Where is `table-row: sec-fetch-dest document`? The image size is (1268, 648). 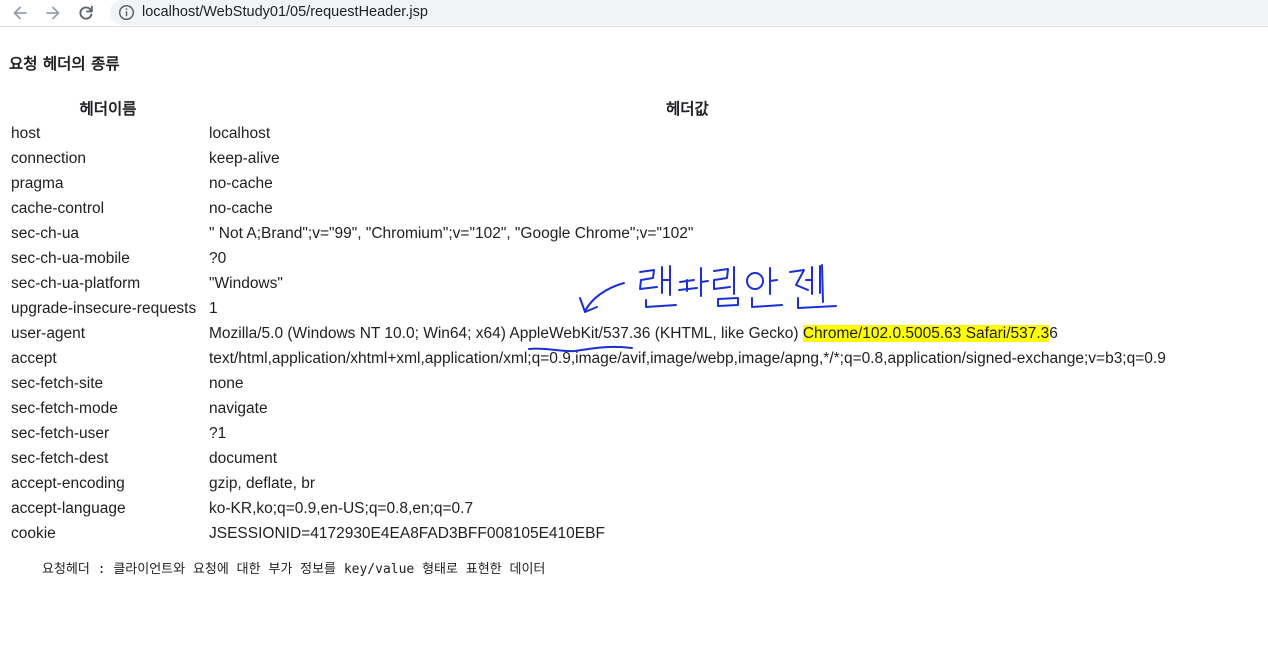
table-row: sec-fetch-dest document is located at coordinates (588, 458).